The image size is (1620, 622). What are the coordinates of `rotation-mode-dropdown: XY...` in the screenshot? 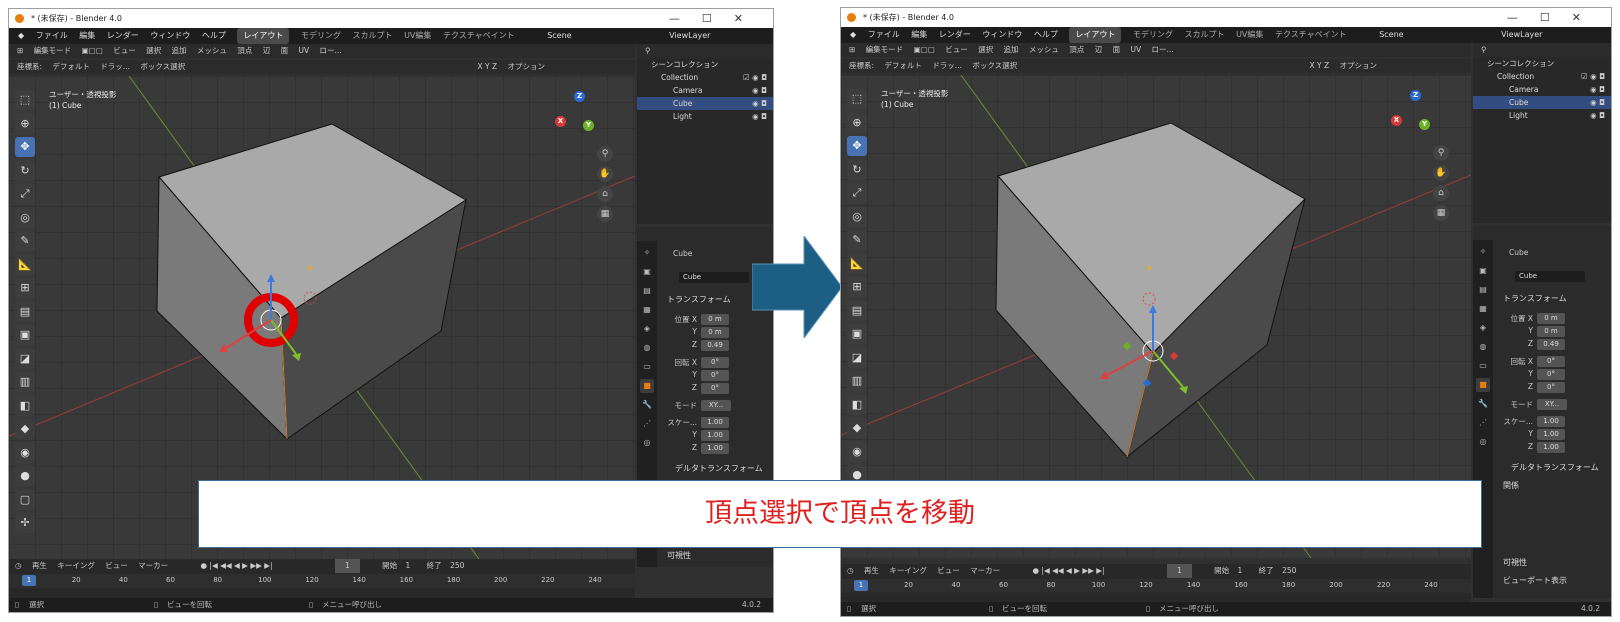 It's located at (1552, 404).